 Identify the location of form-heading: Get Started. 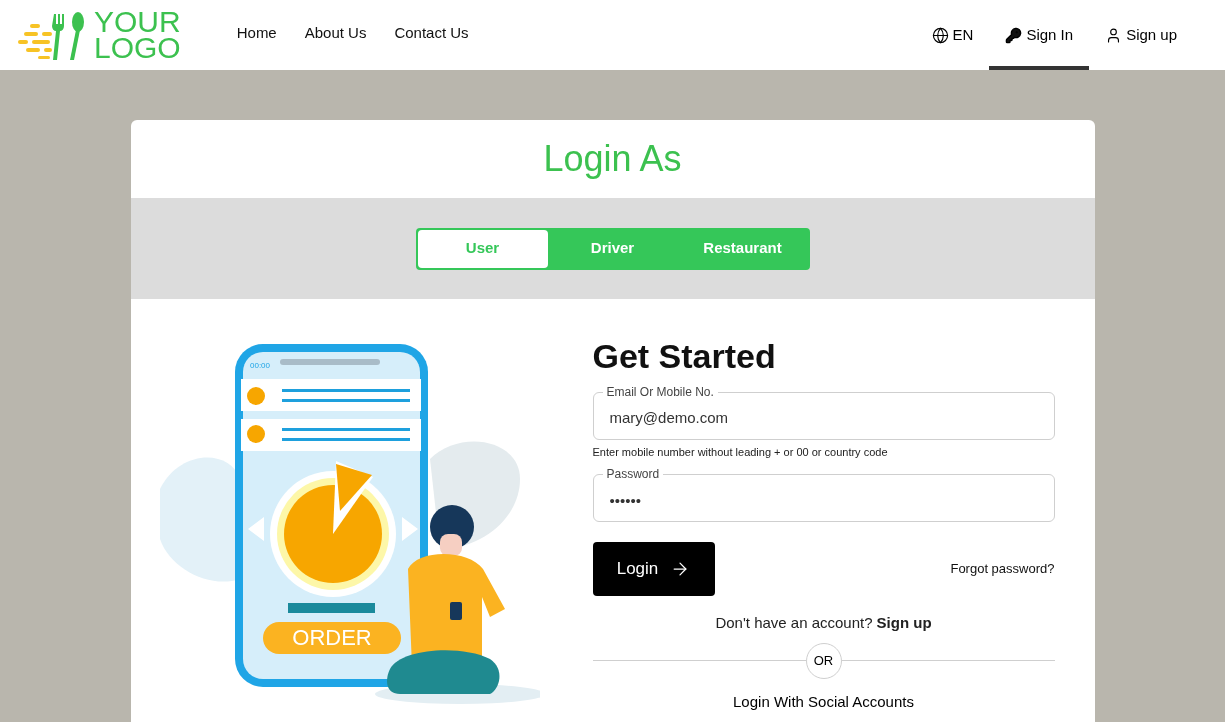
(684, 356).